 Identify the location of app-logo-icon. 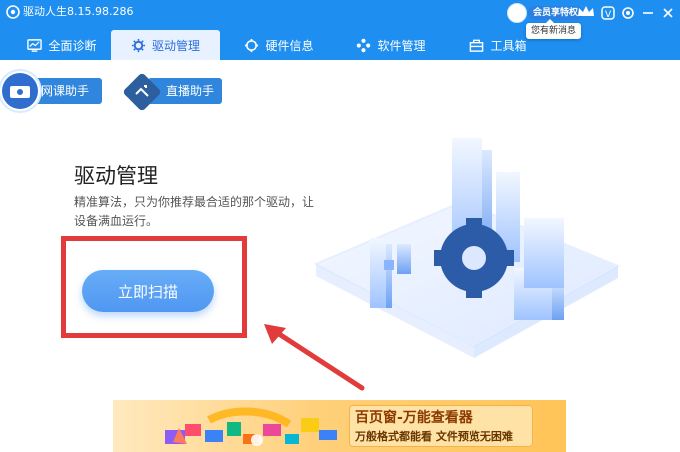
(13, 12).